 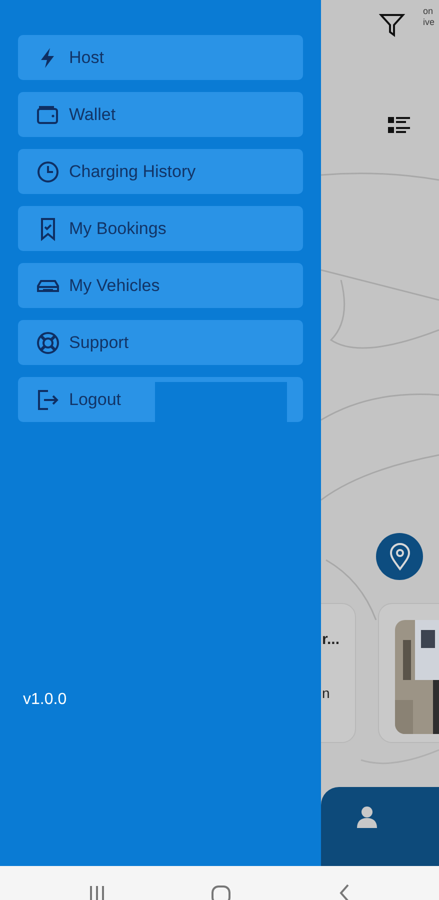 I want to click on recent-apps-icon, so click(x=97, y=893).